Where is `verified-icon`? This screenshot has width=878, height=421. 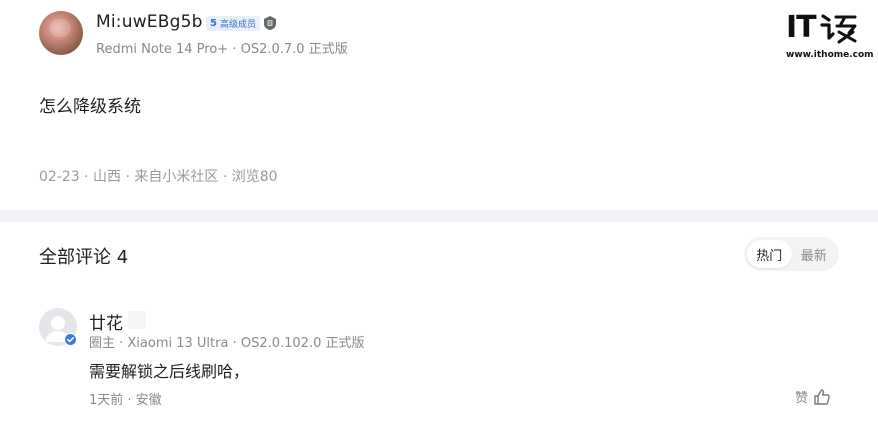
verified-icon is located at coordinates (70, 339).